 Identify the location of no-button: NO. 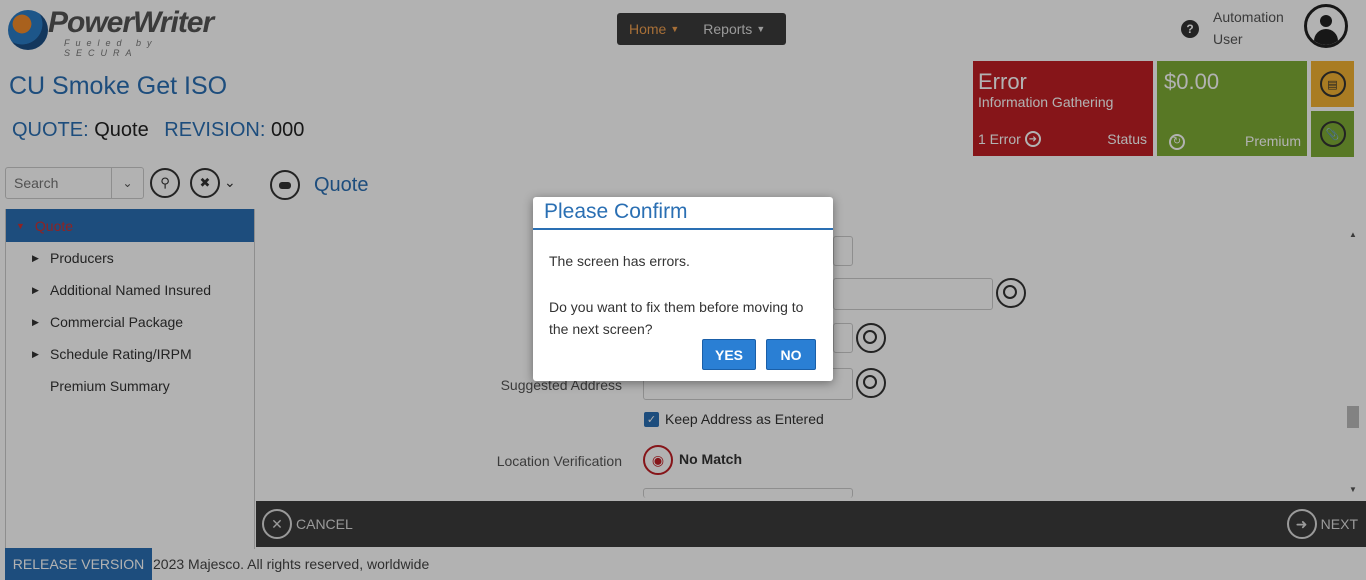
(791, 354).